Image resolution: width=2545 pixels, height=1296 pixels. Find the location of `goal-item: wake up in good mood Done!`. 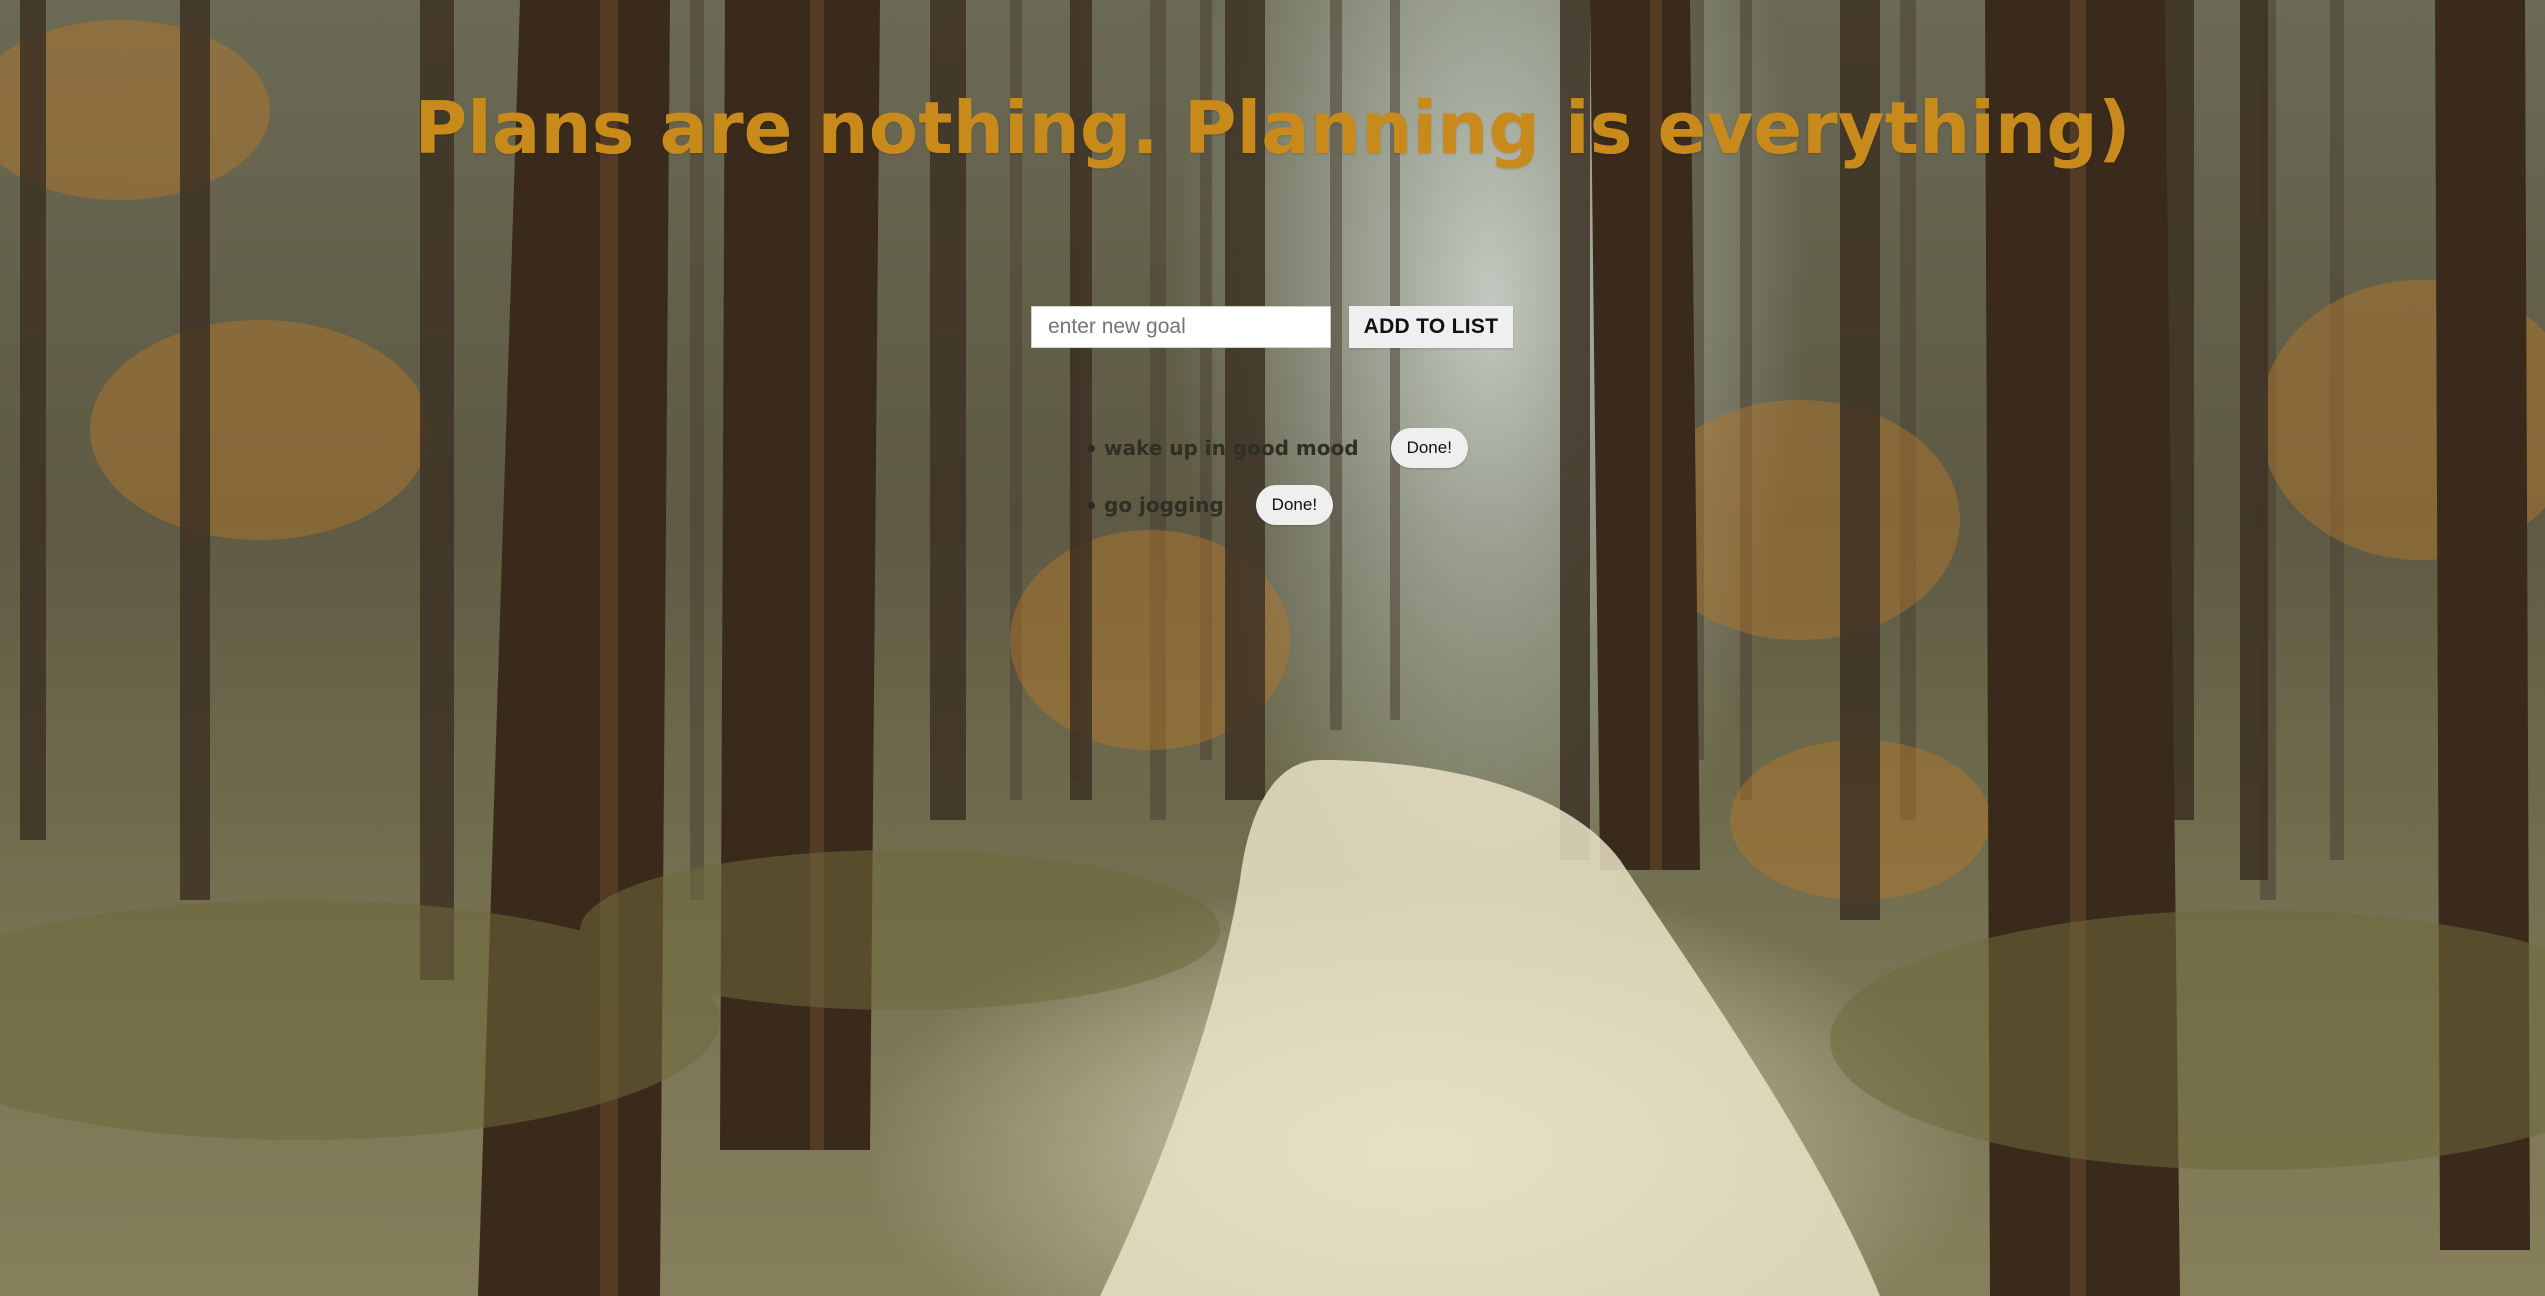

goal-item: wake up in good mood Done! is located at coordinates (1278, 448).